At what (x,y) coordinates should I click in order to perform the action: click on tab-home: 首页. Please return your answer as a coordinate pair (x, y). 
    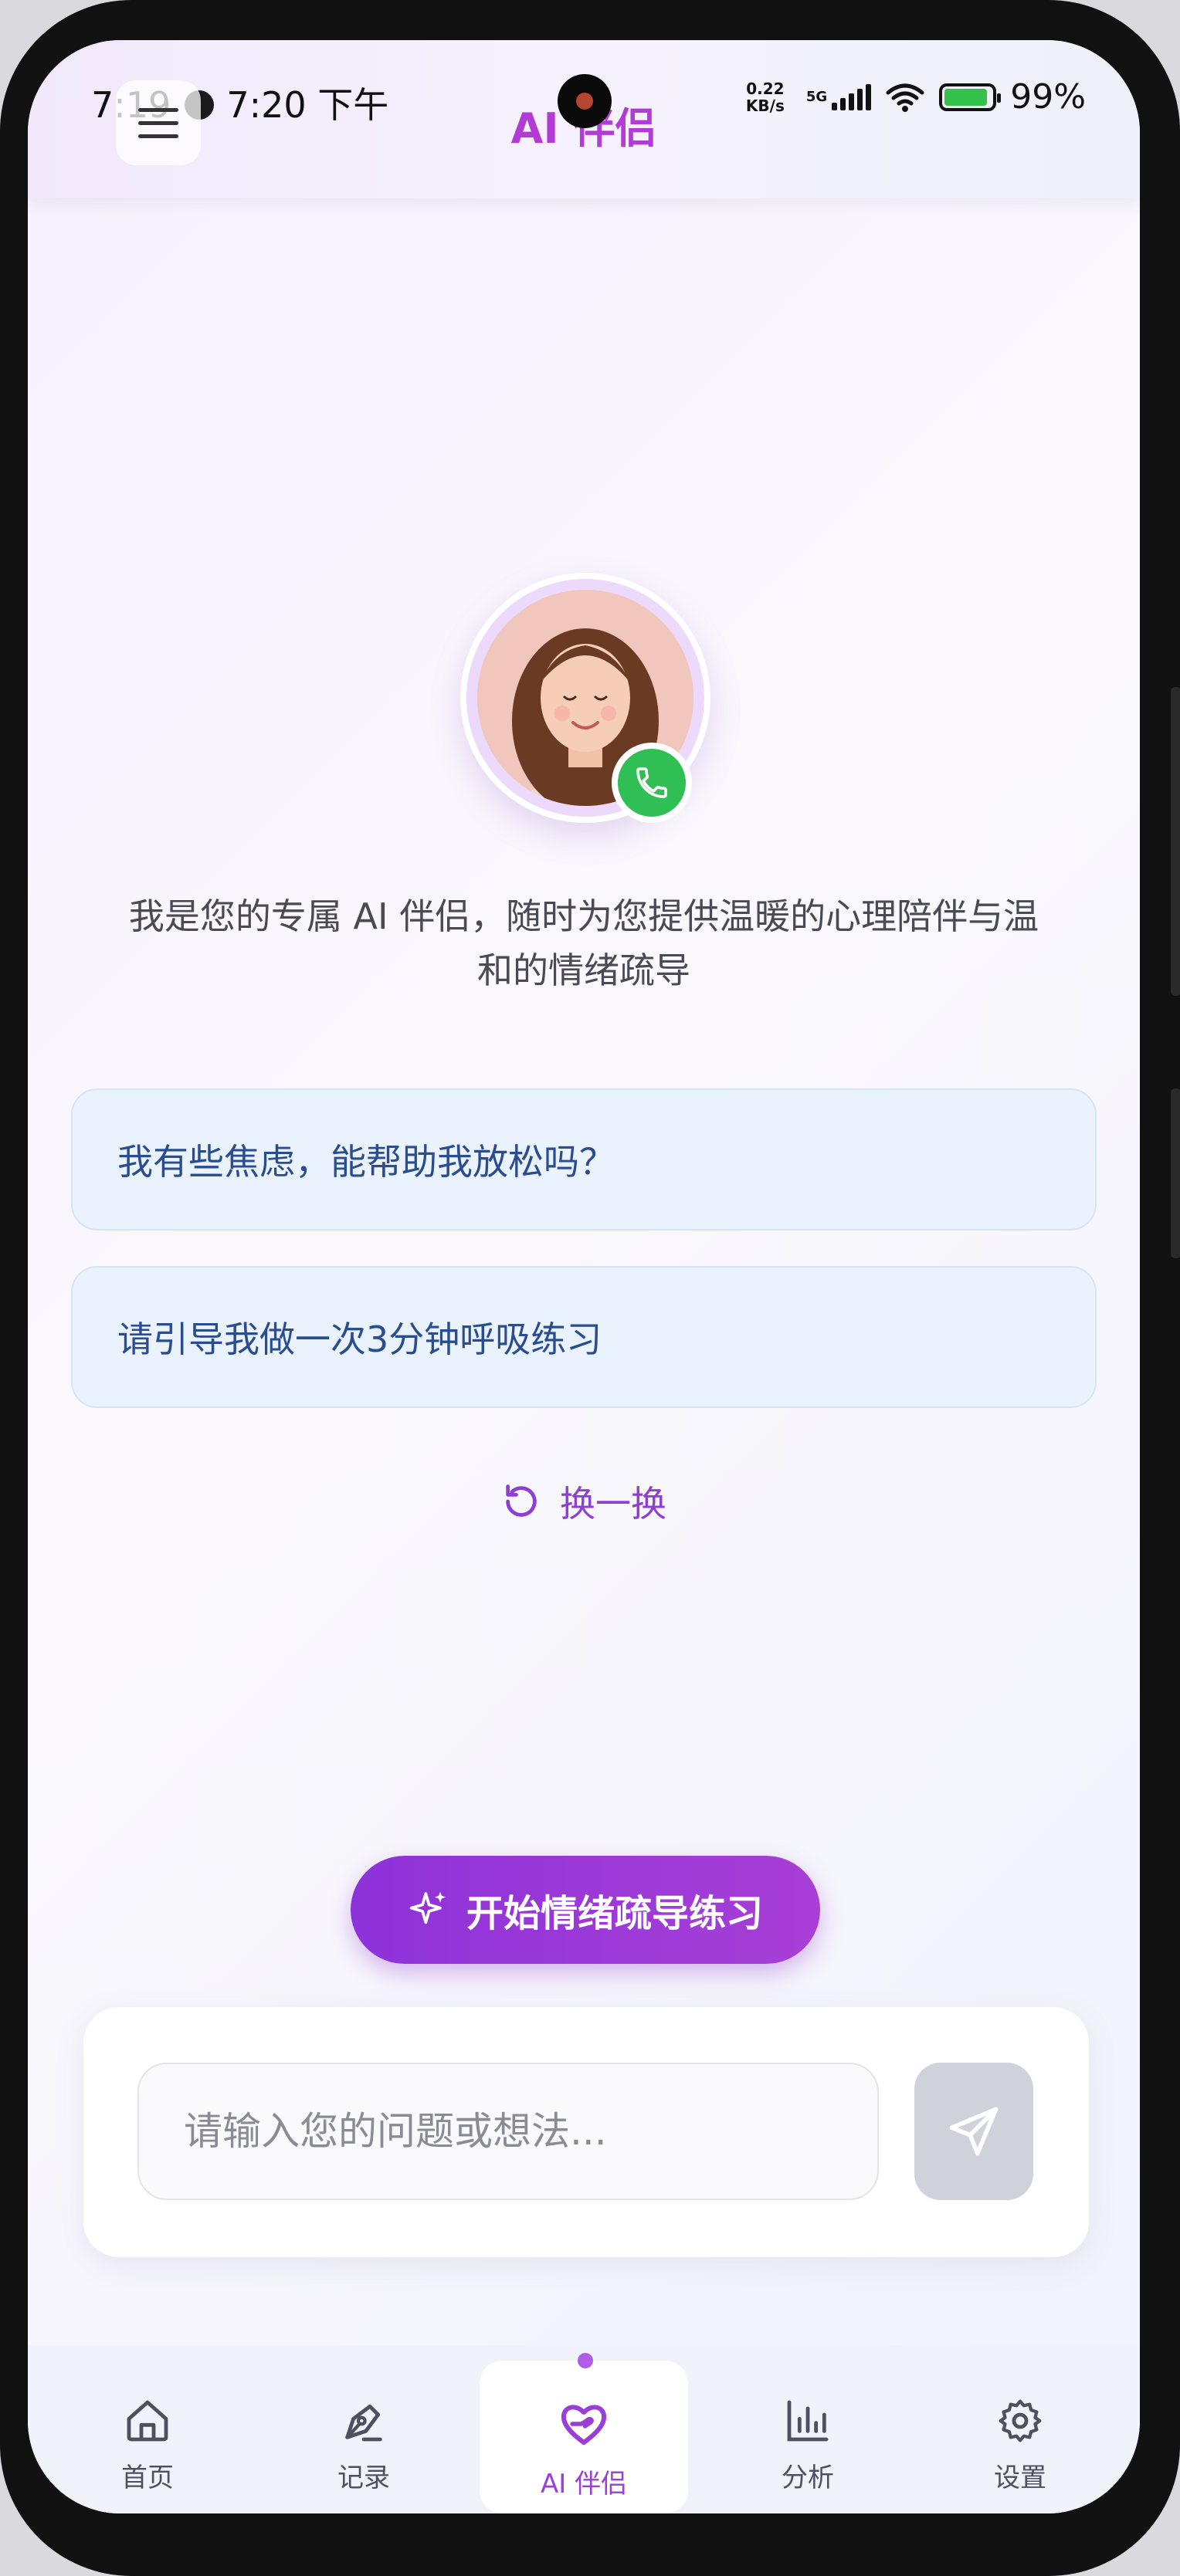
    Looking at the image, I should click on (147, 2429).